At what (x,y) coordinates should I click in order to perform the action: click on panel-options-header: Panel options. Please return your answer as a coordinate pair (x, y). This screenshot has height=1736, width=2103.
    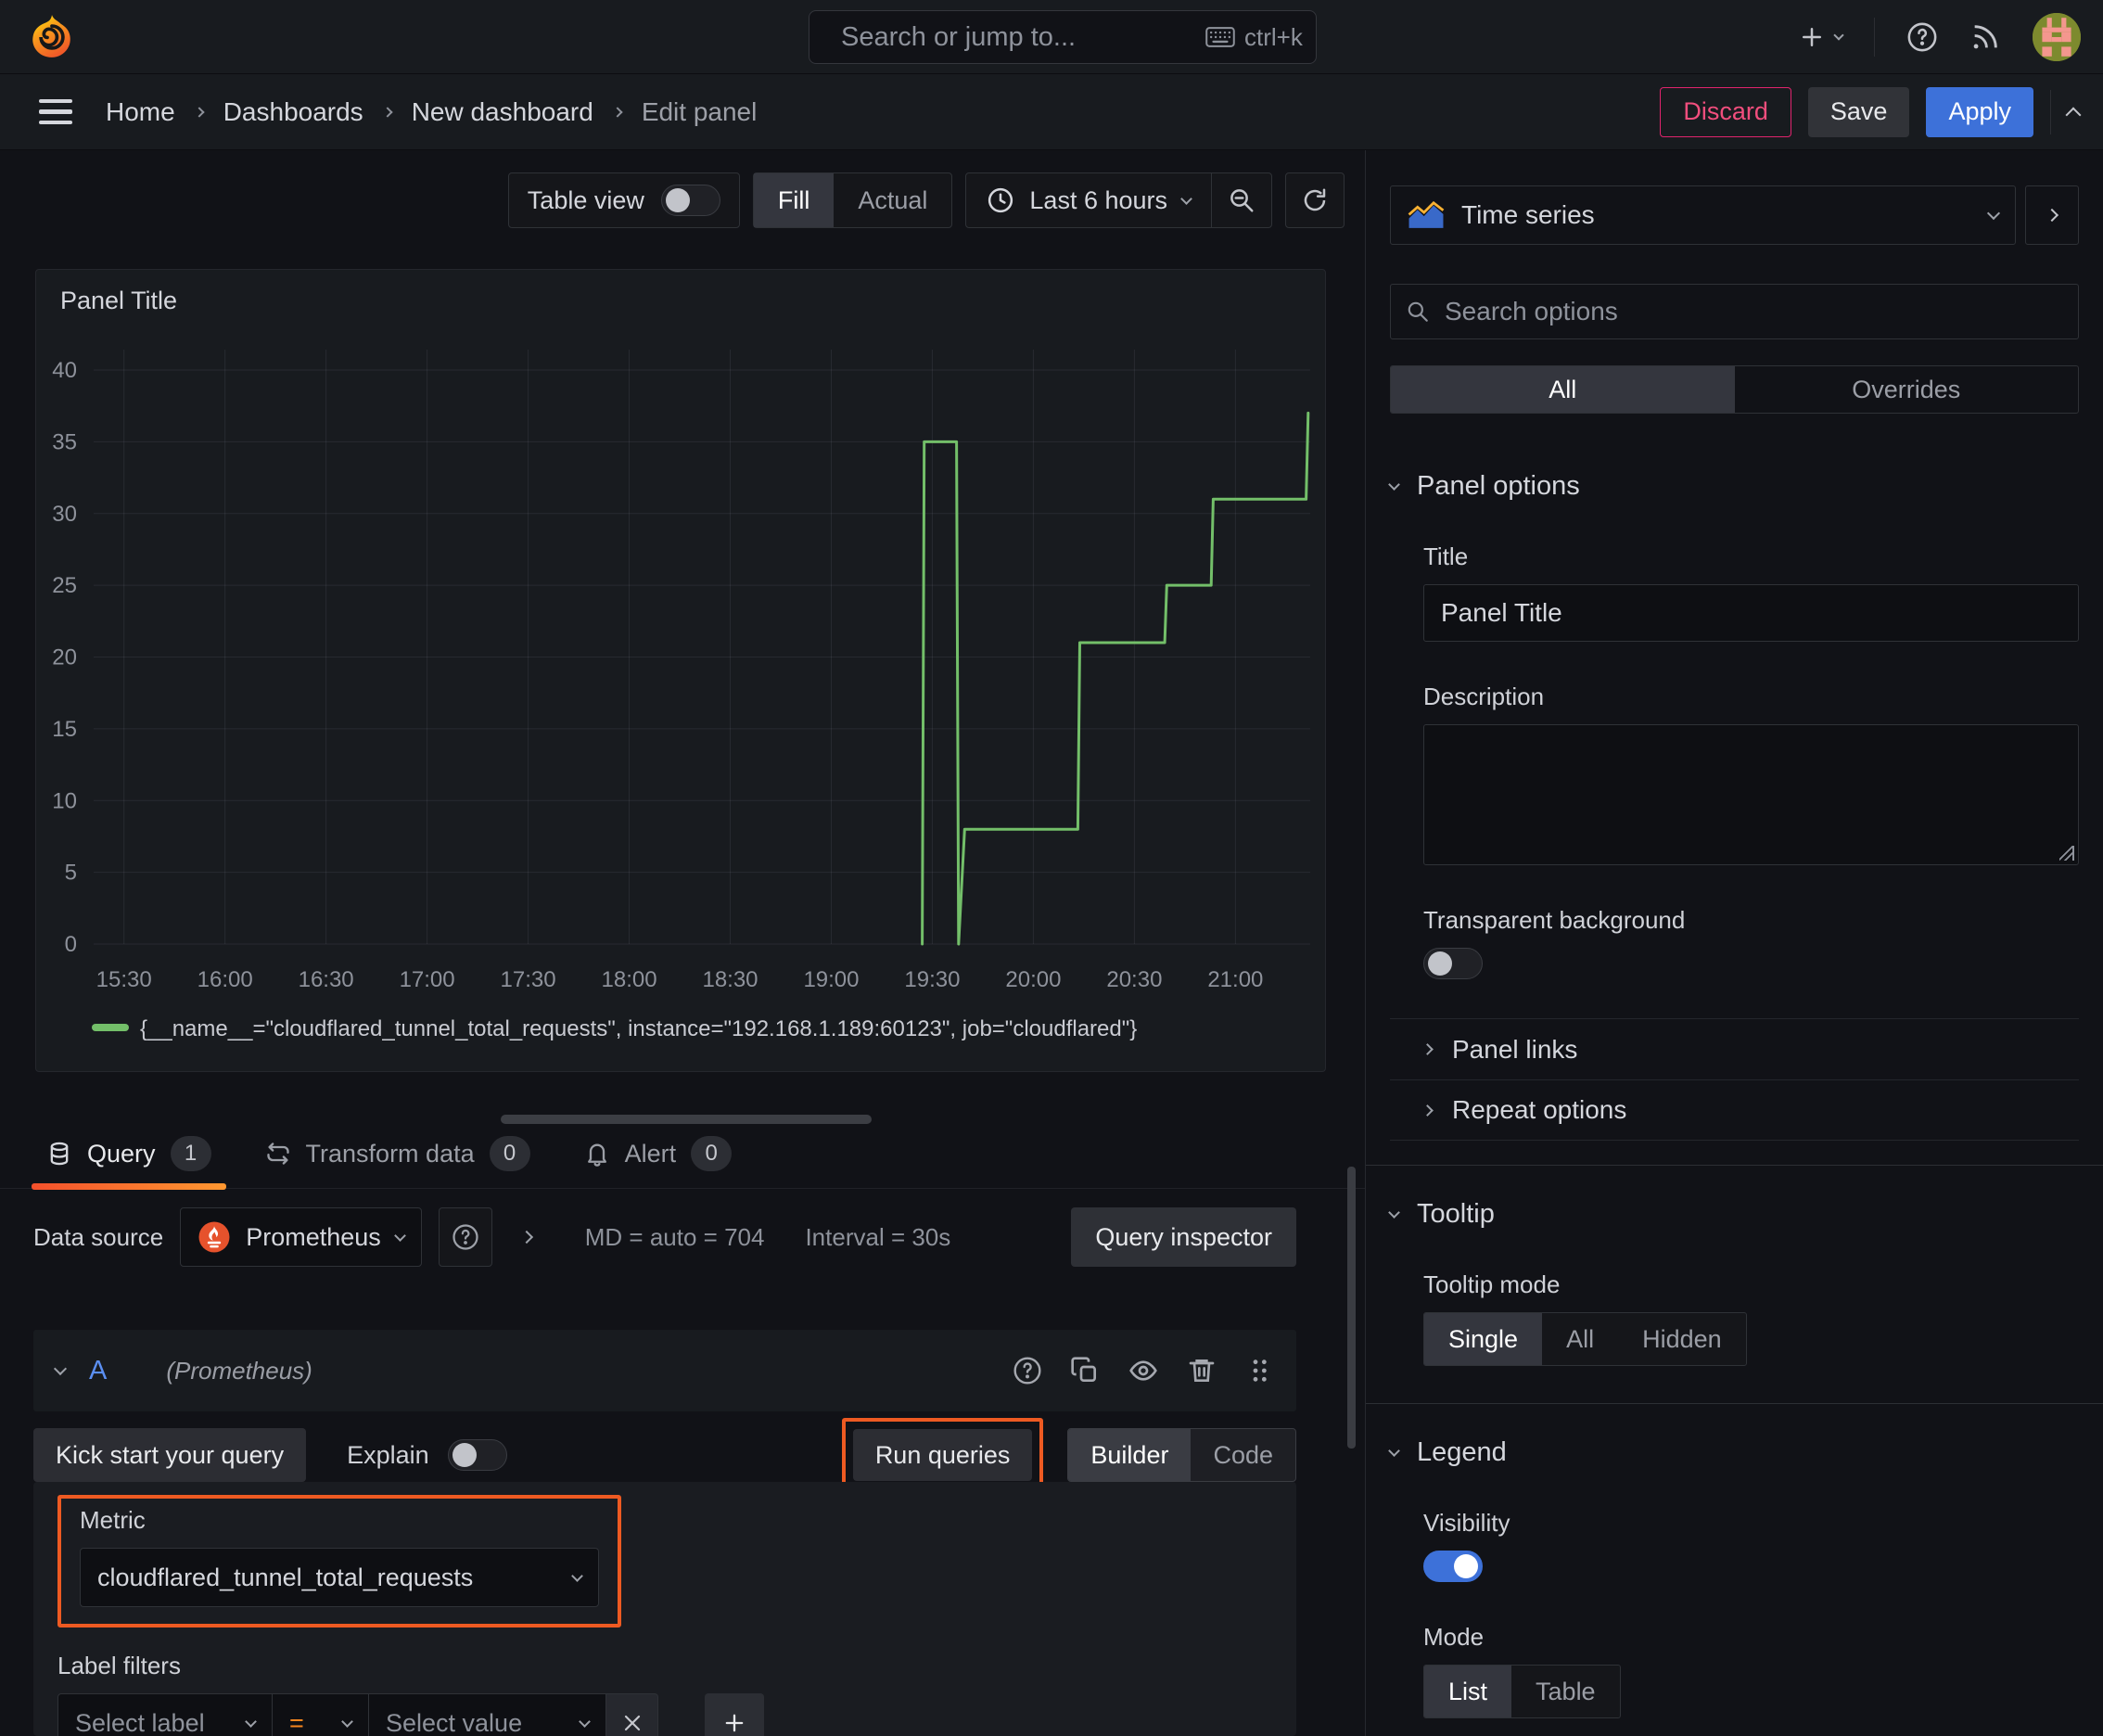
    Looking at the image, I should click on (1733, 487).